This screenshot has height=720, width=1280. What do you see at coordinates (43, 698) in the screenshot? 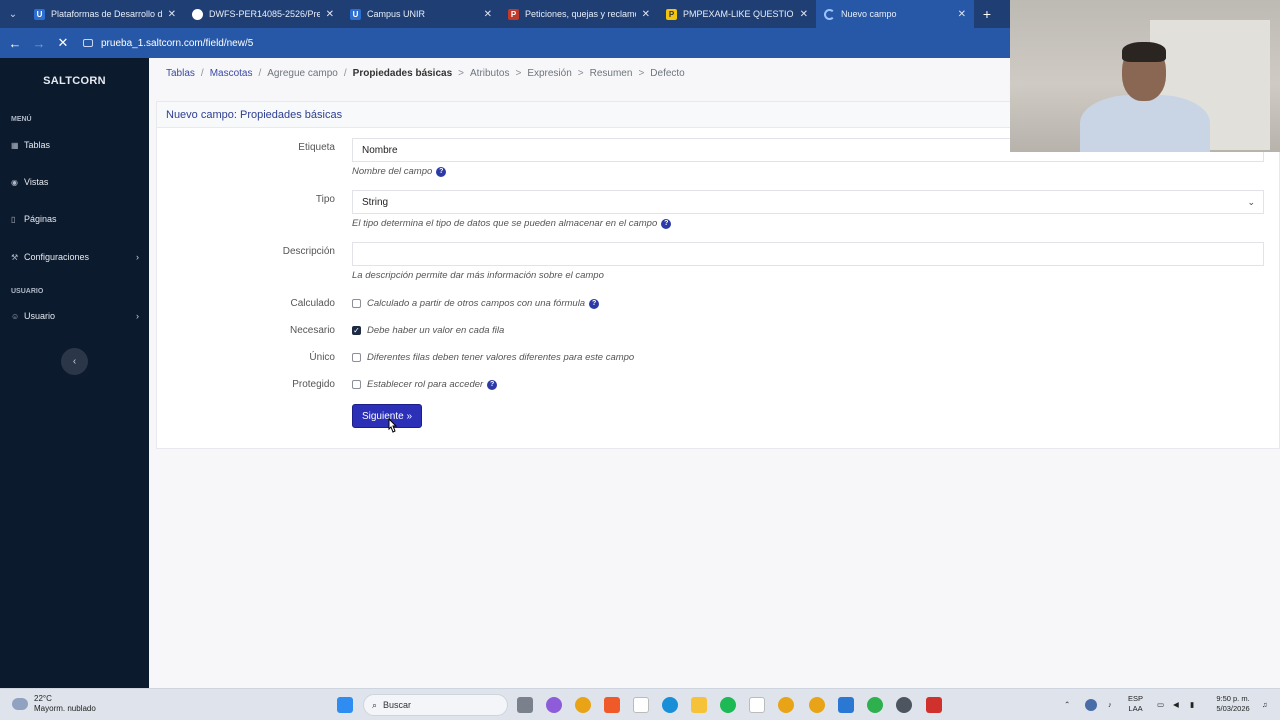
I see `weather-temperature: 22°C` at bounding box center [43, 698].